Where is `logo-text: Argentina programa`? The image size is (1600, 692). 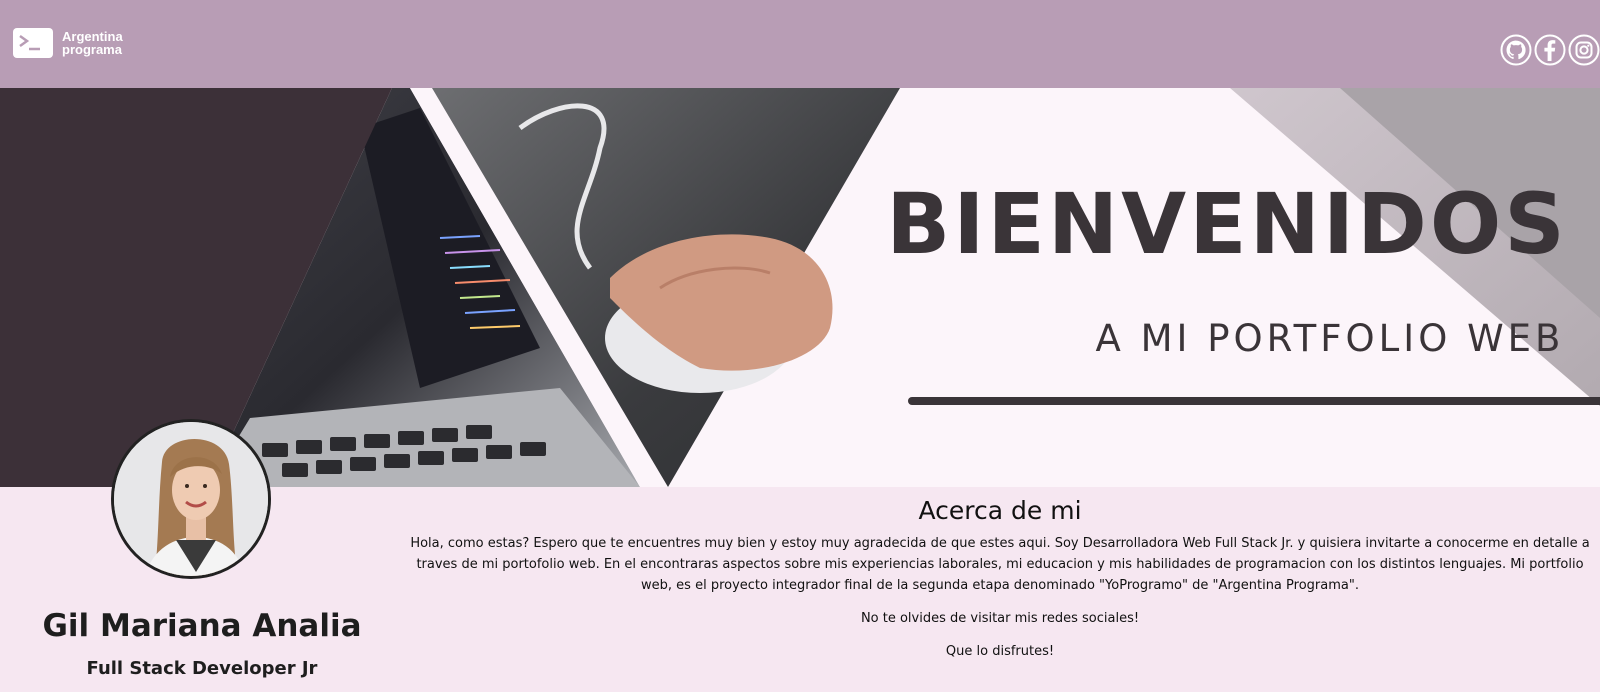 logo-text: Argentina programa is located at coordinates (92, 43).